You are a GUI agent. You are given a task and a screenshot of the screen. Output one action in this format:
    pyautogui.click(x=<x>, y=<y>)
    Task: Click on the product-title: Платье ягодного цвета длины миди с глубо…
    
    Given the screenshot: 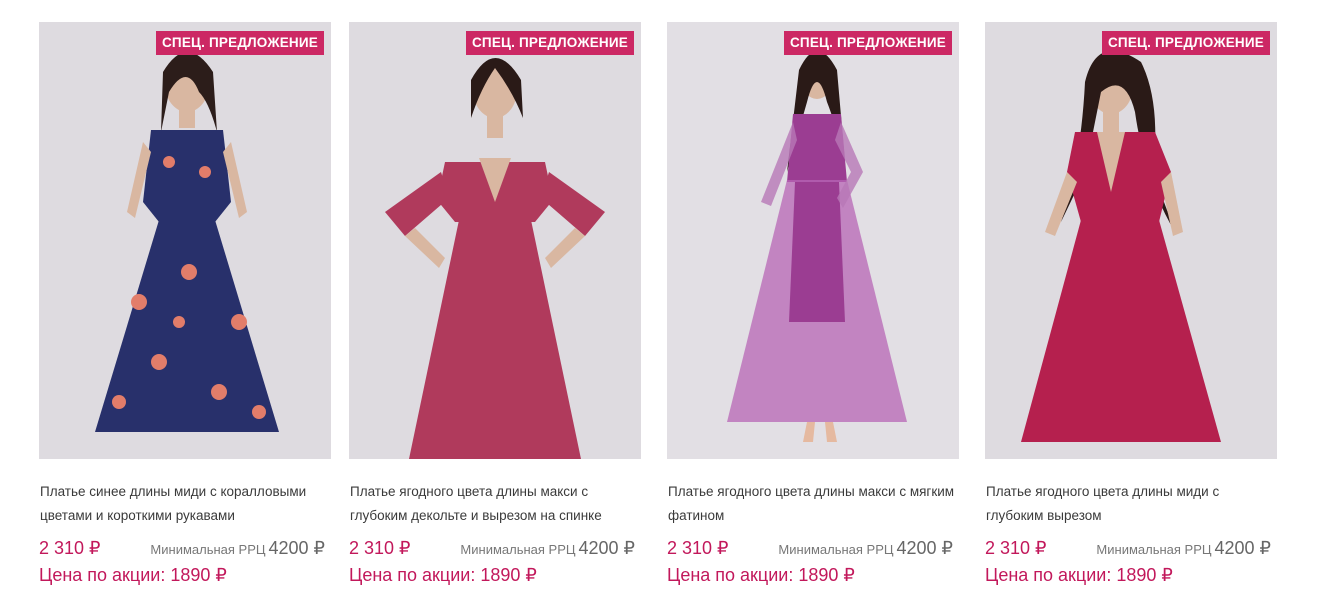 What is the action you would take?
    pyautogui.click(x=1131, y=505)
    